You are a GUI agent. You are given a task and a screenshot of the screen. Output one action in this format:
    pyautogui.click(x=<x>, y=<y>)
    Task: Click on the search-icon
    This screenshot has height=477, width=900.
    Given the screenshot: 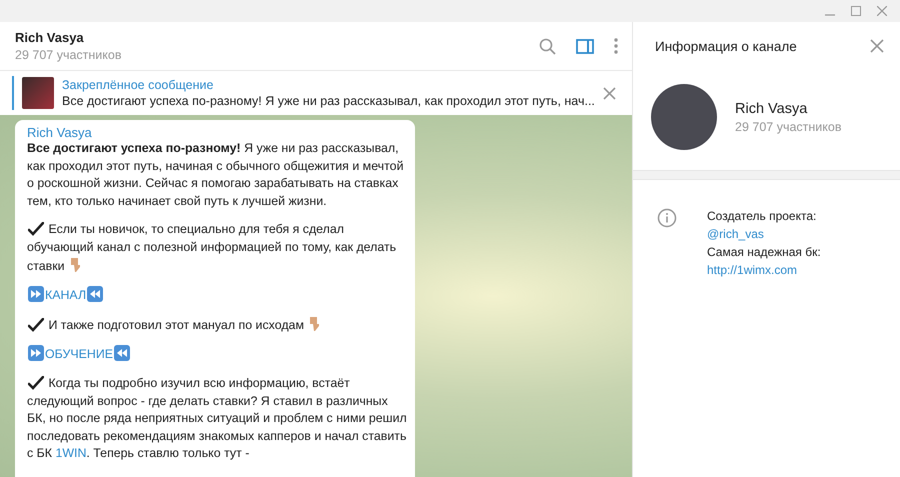 What is the action you would take?
    pyautogui.click(x=547, y=46)
    